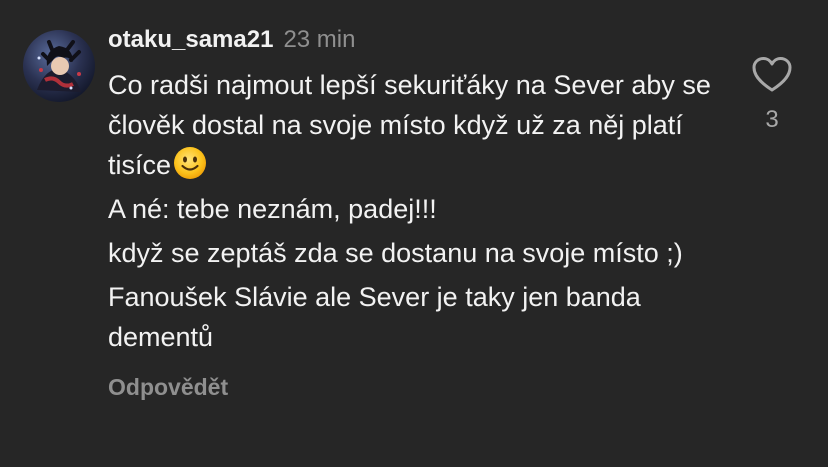 Image resolution: width=828 pixels, height=467 pixels. I want to click on avatar-image, so click(59, 66).